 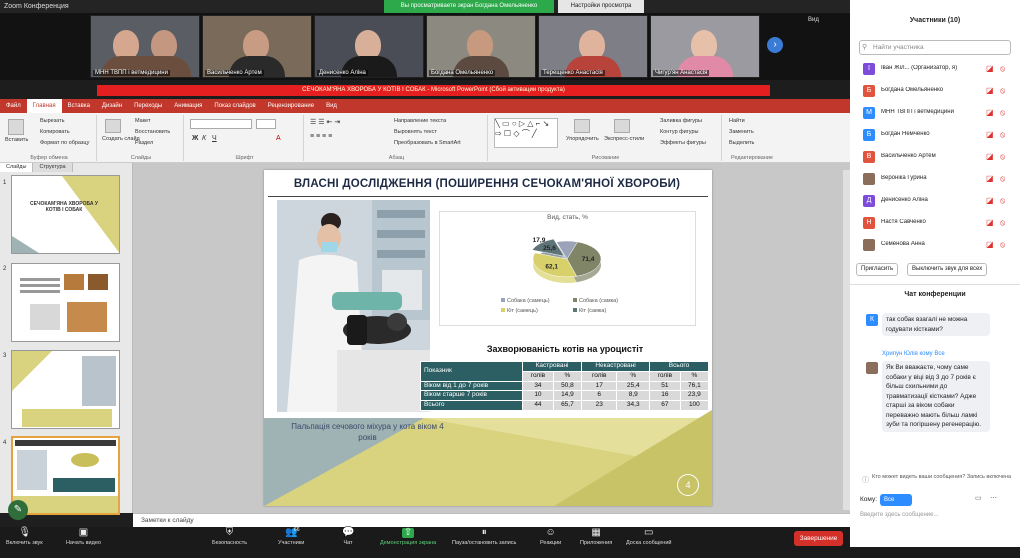 What do you see at coordinates (935, 135) in the screenshot?
I see `participant-row: Б Богдан Немченко ◪ ⦸` at bounding box center [935, 135].